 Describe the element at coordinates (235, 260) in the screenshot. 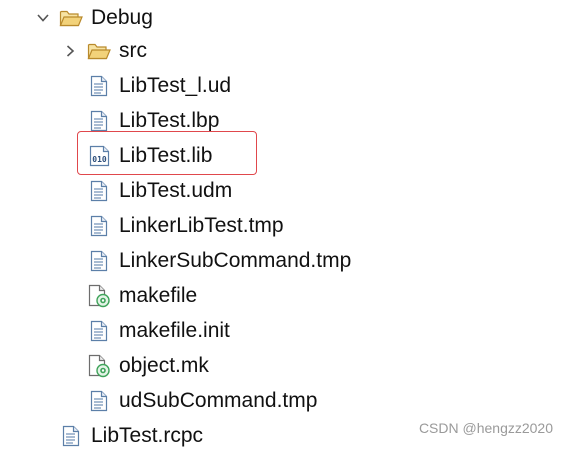

I see `tree-item-label: LinkerSubCommand.tmp` at that location.